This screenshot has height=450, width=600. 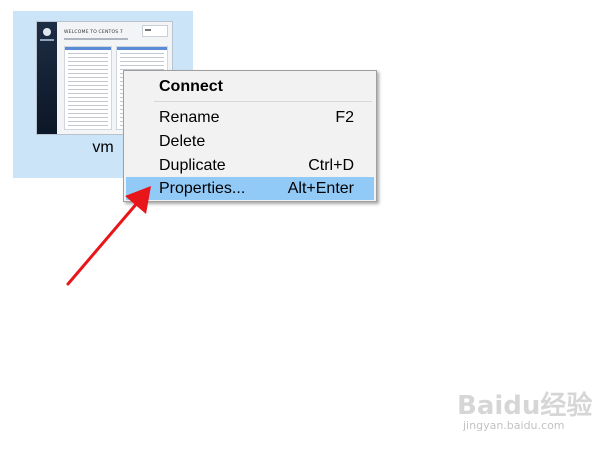 I want to click on baidu-watermark: Baidu经验 jingyan.baidu.com, so click(x=525, y=410).